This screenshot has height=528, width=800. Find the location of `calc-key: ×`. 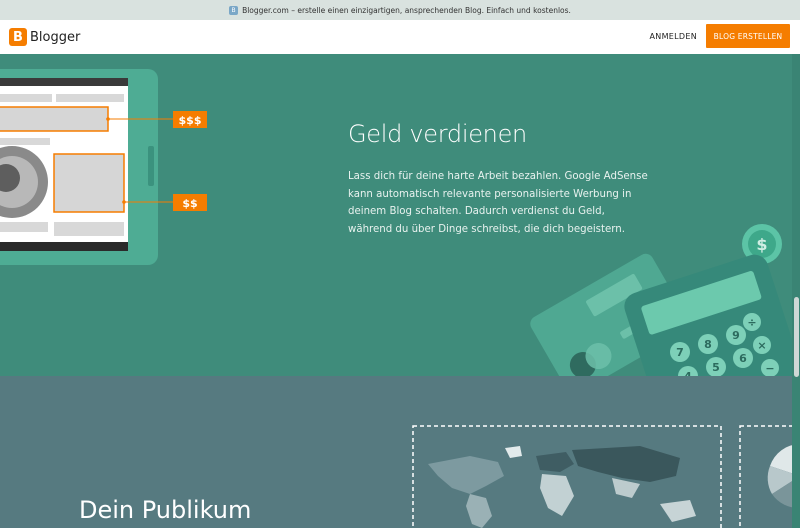

calc-key: × is located at coordinates (761, 345).